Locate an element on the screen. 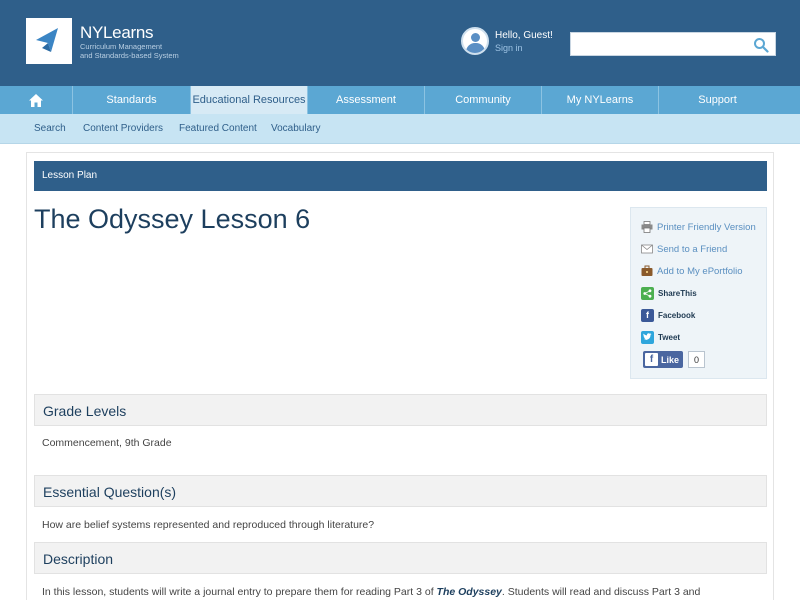 This screenshot has width=800, height=600. subnav-vocabulary: Vocabulary is located at coordinates (295, 128).